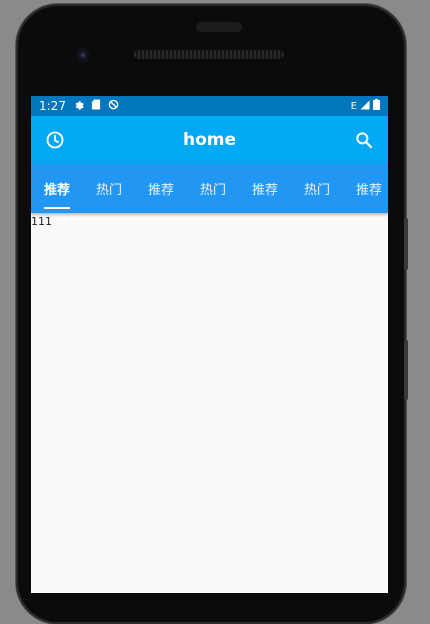  Describe the element at coordinates (364, 140) in the screenshot. I see `search-icon` at that location.